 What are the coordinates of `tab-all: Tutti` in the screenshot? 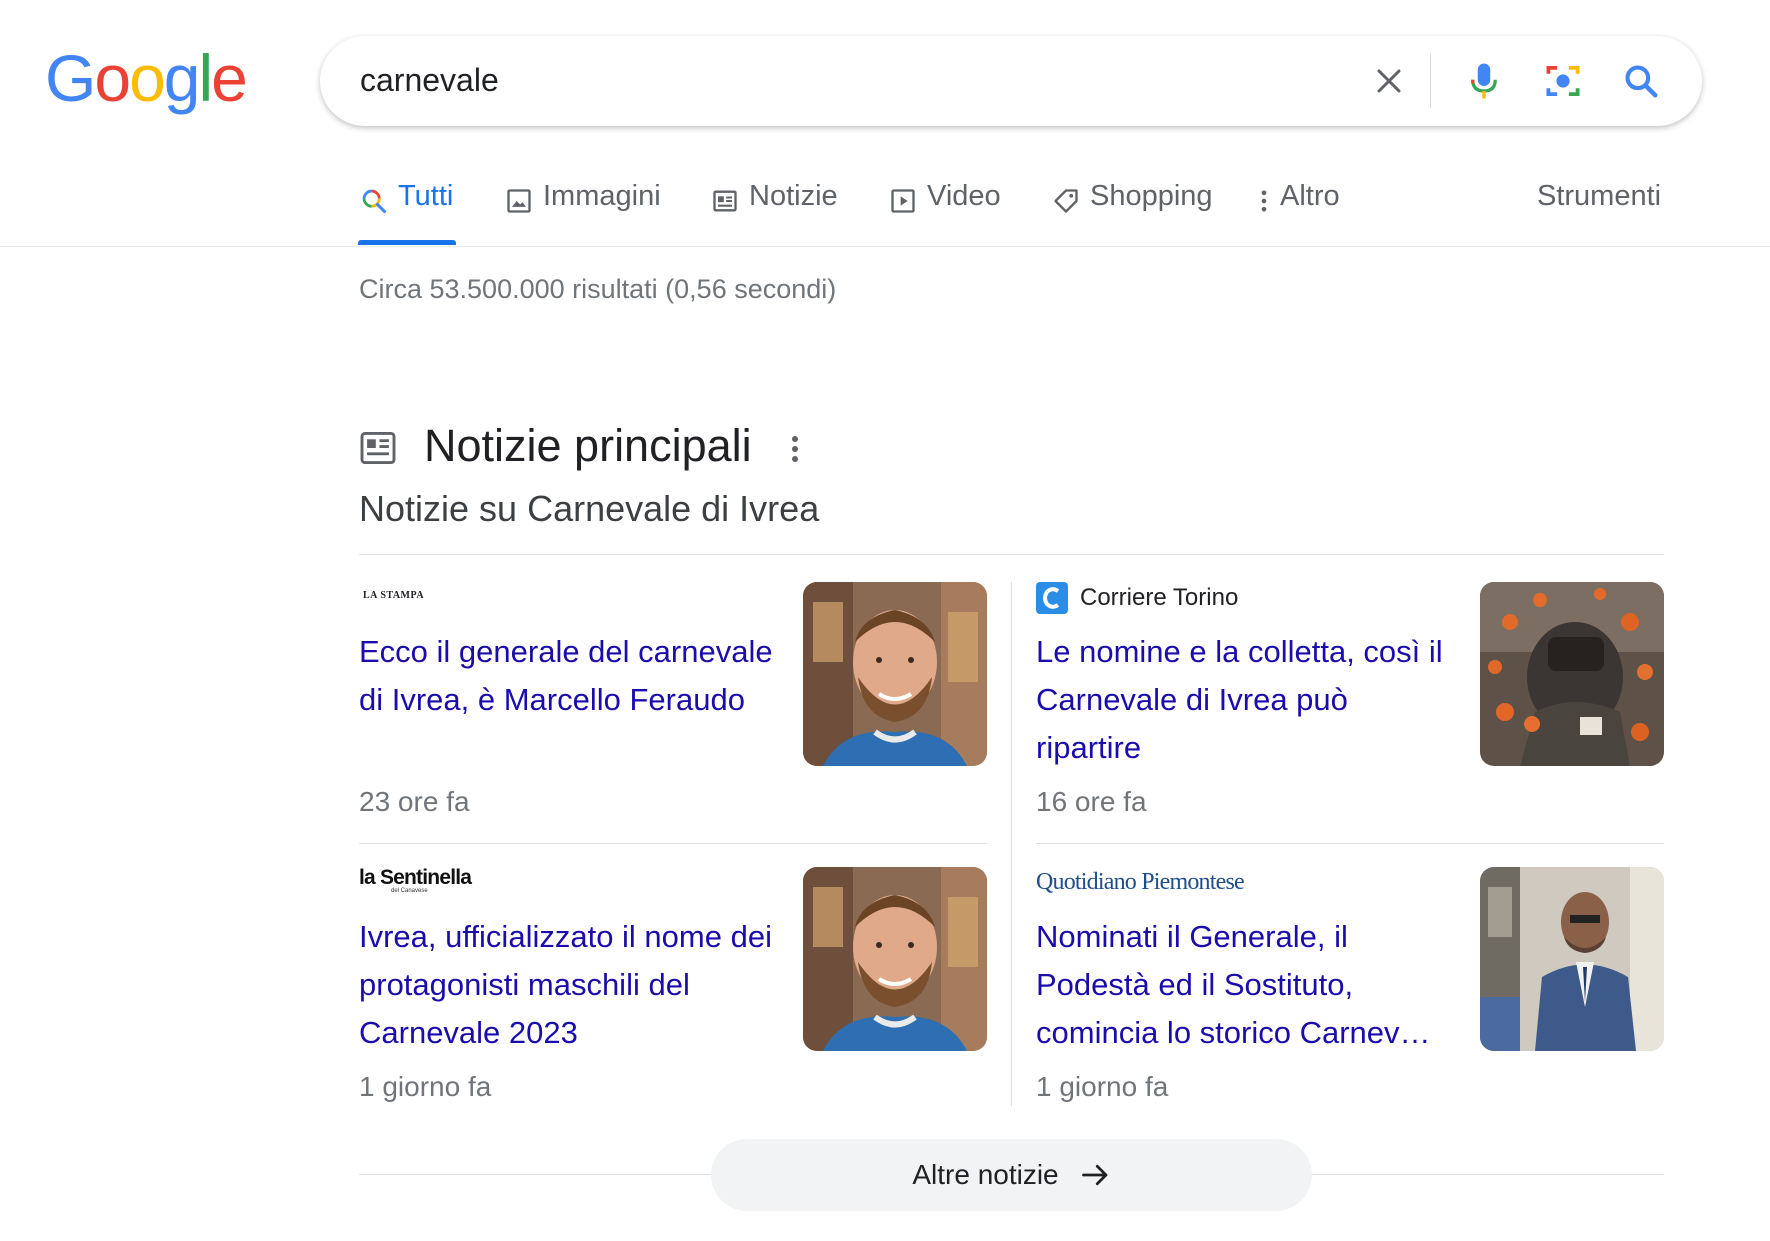 It's located at (406, 214).